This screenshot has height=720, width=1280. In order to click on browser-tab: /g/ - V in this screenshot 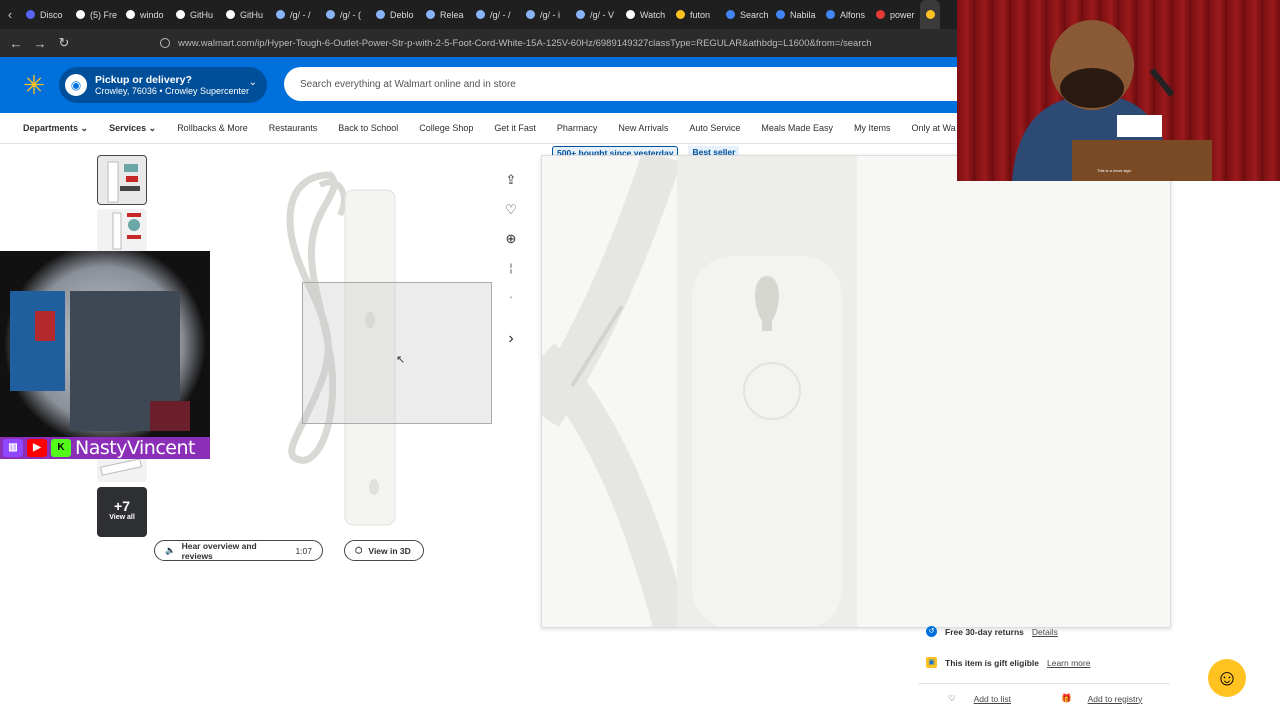, I will do `click(595, 14)`.